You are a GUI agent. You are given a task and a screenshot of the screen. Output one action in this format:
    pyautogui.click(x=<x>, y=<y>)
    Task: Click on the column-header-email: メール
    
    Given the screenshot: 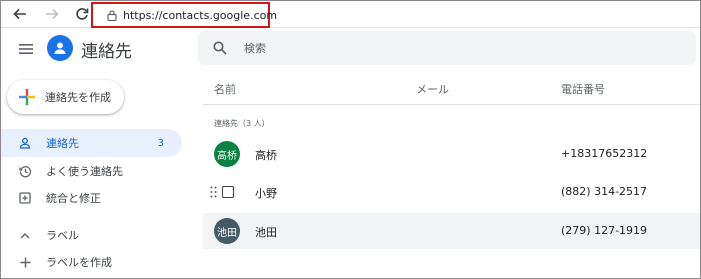 What is the action you would take?
    pyautogui.click(x=432, y=89)
    